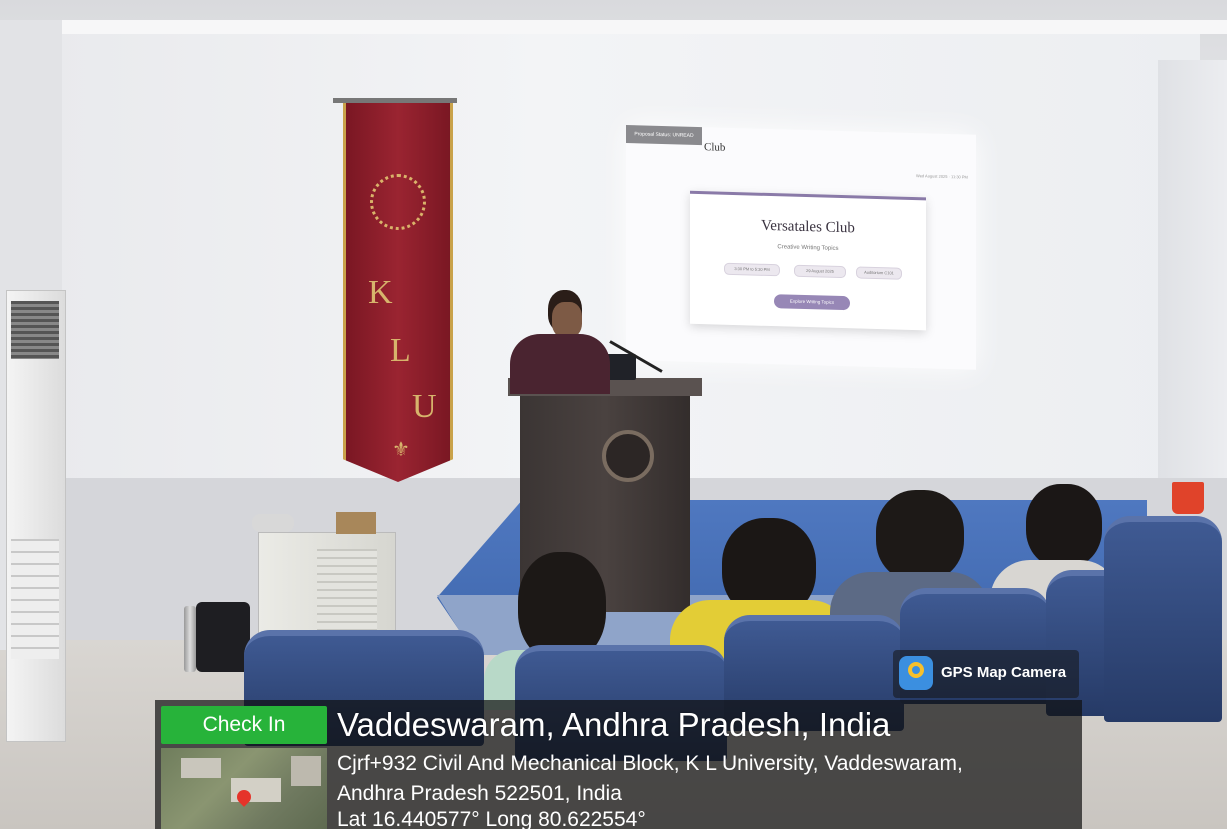  What do you see at coordinates (380, 292) in the screenshot?
I see `banner-letter-k: K` at bounding box center [380, 292].